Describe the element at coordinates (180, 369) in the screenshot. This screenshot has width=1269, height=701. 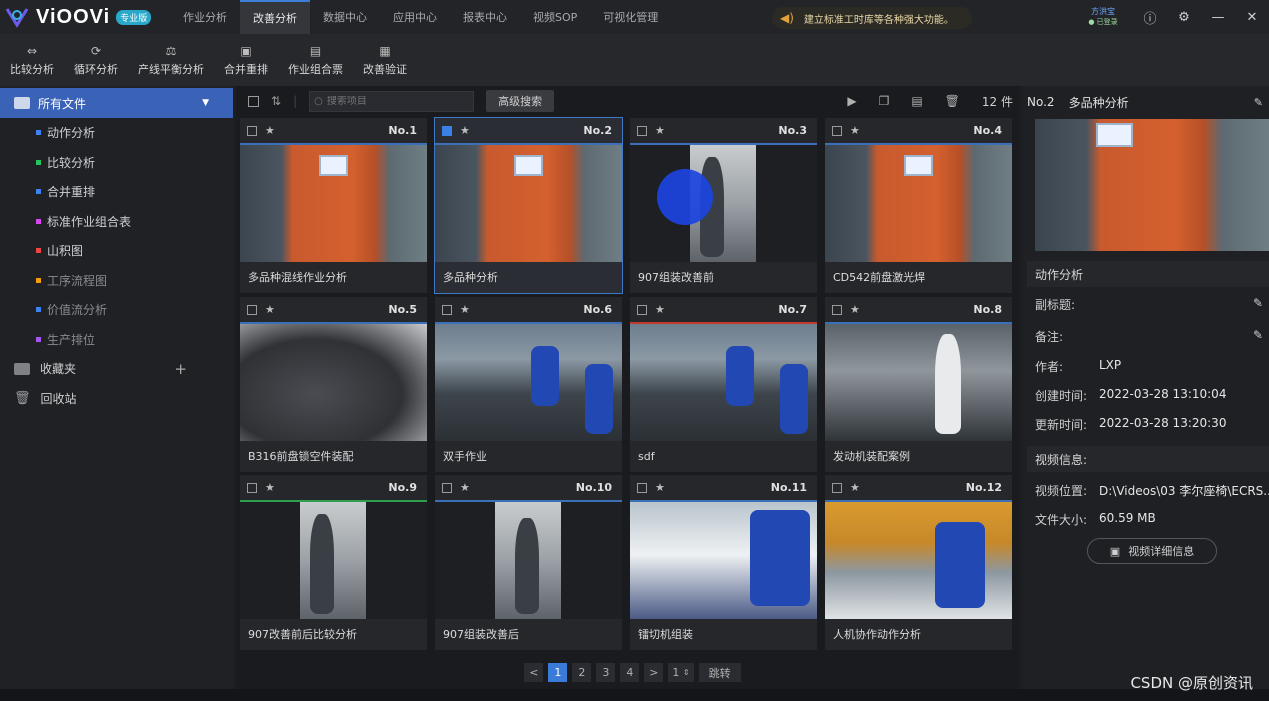
I see `add-icon: +` at that location.